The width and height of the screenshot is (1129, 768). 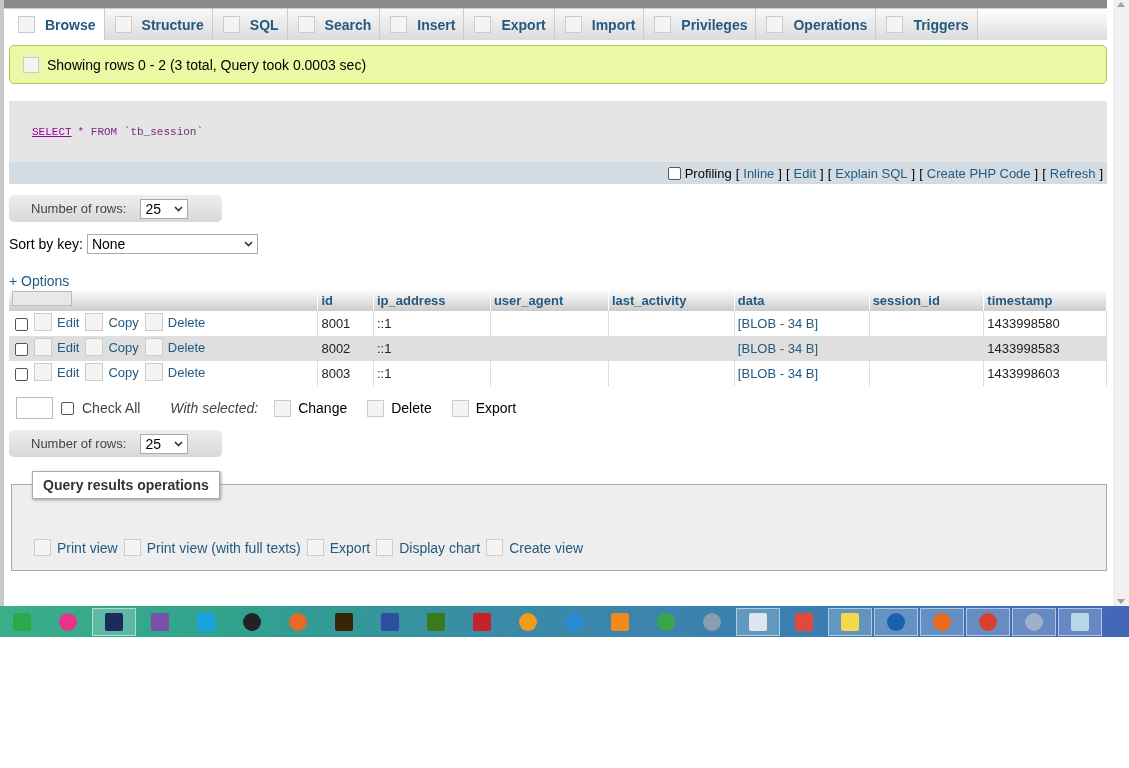 I want to click on table-cell: 8003, so click(x=345, y=373).